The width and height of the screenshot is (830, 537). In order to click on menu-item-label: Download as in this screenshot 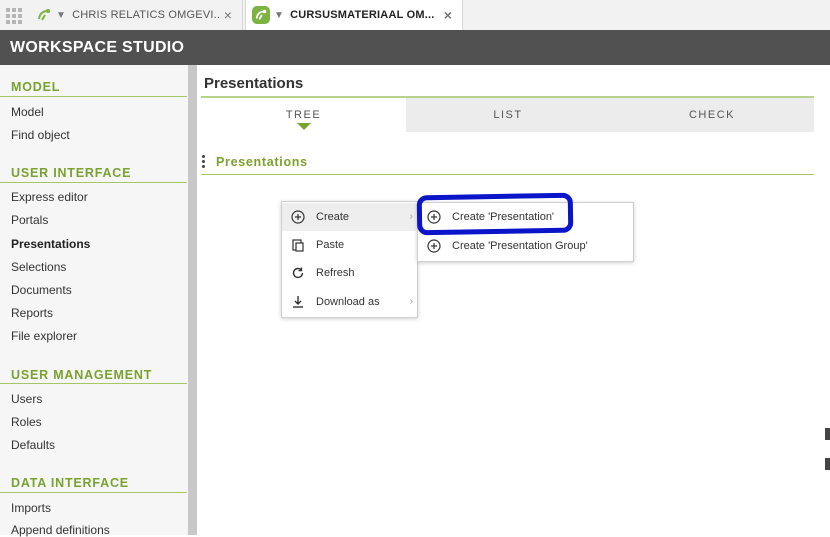, I will do `click(348, 302)`.